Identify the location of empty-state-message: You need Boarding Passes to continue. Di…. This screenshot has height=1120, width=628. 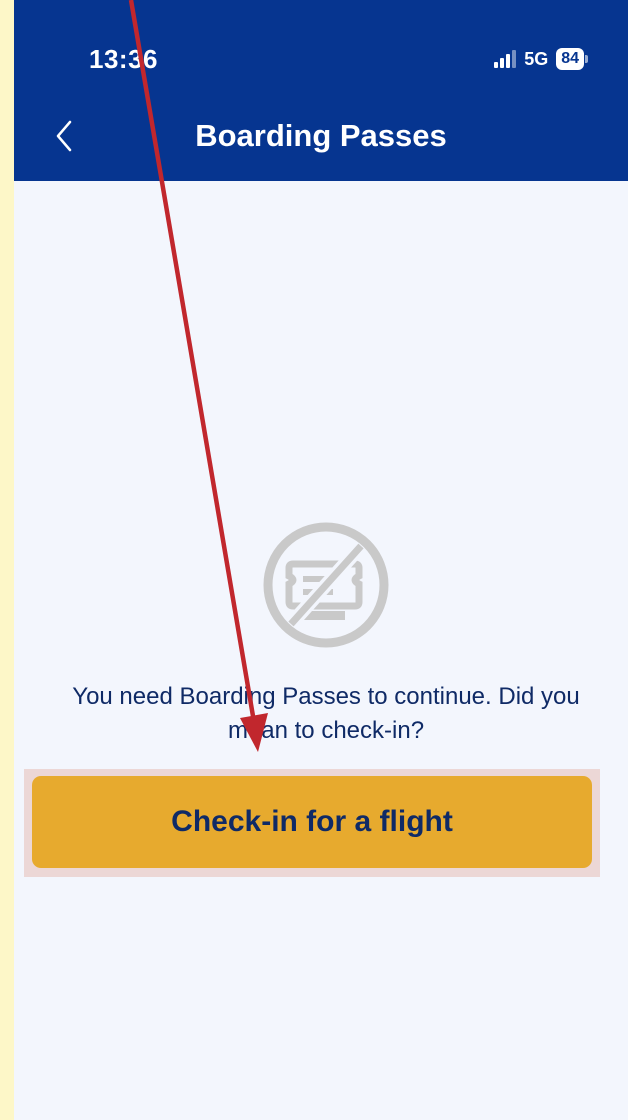
(326, 713).